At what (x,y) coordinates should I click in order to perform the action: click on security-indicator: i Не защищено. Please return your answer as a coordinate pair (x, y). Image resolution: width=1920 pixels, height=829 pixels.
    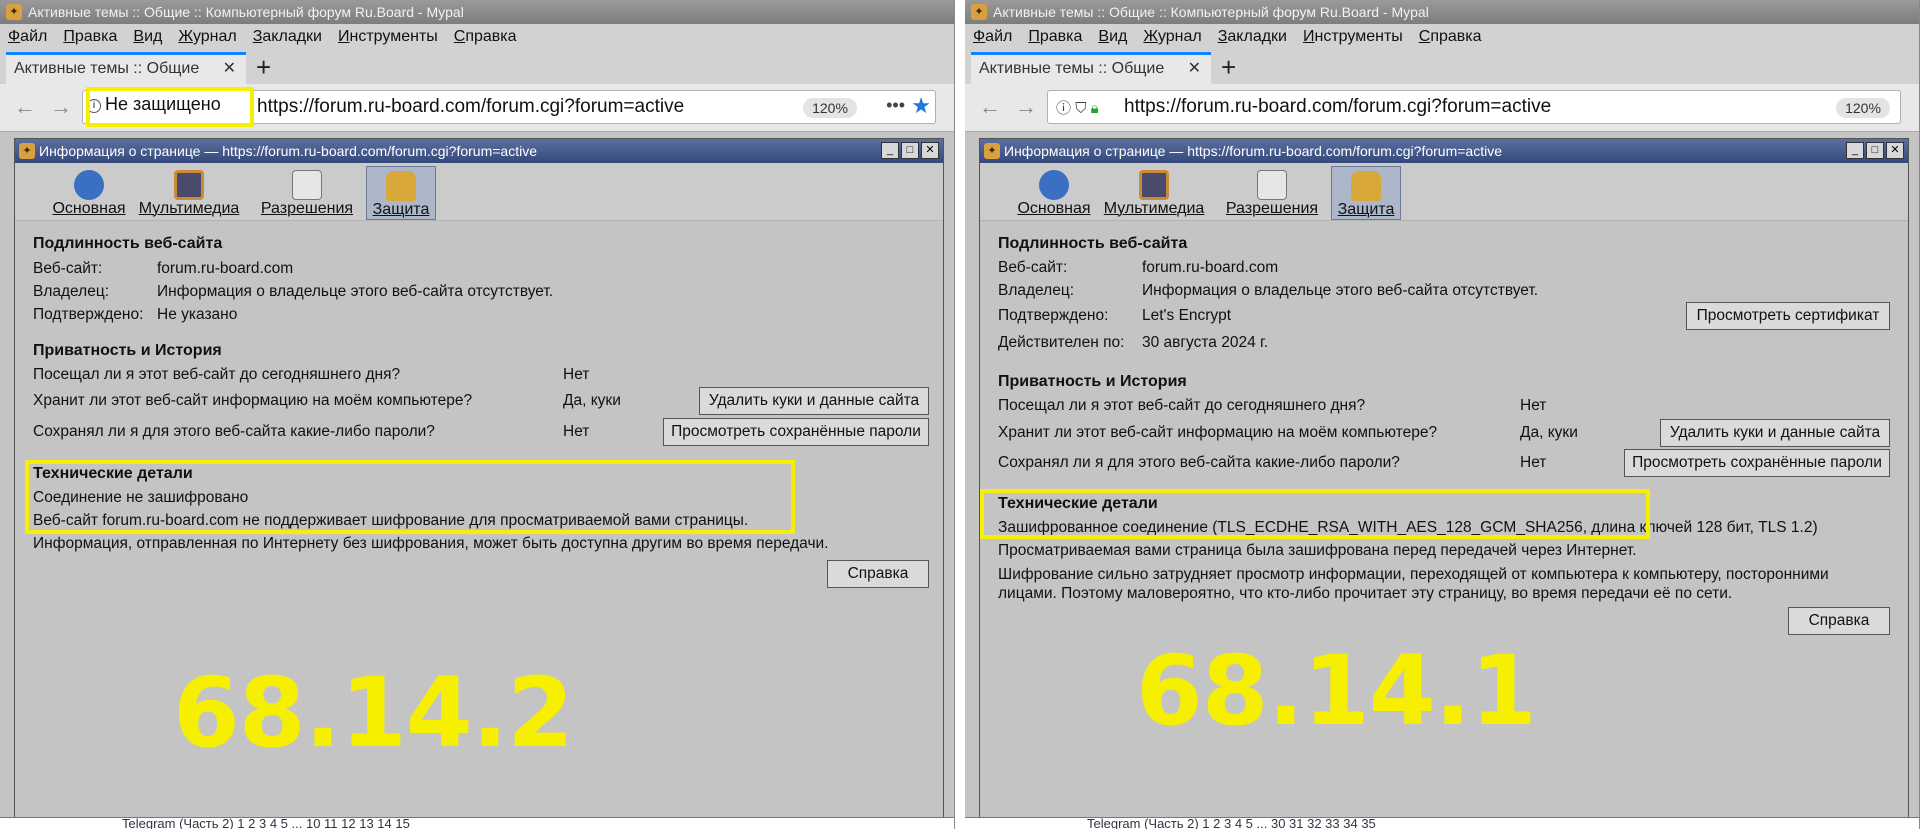
    Looking at the image, I should click on (154, 104).